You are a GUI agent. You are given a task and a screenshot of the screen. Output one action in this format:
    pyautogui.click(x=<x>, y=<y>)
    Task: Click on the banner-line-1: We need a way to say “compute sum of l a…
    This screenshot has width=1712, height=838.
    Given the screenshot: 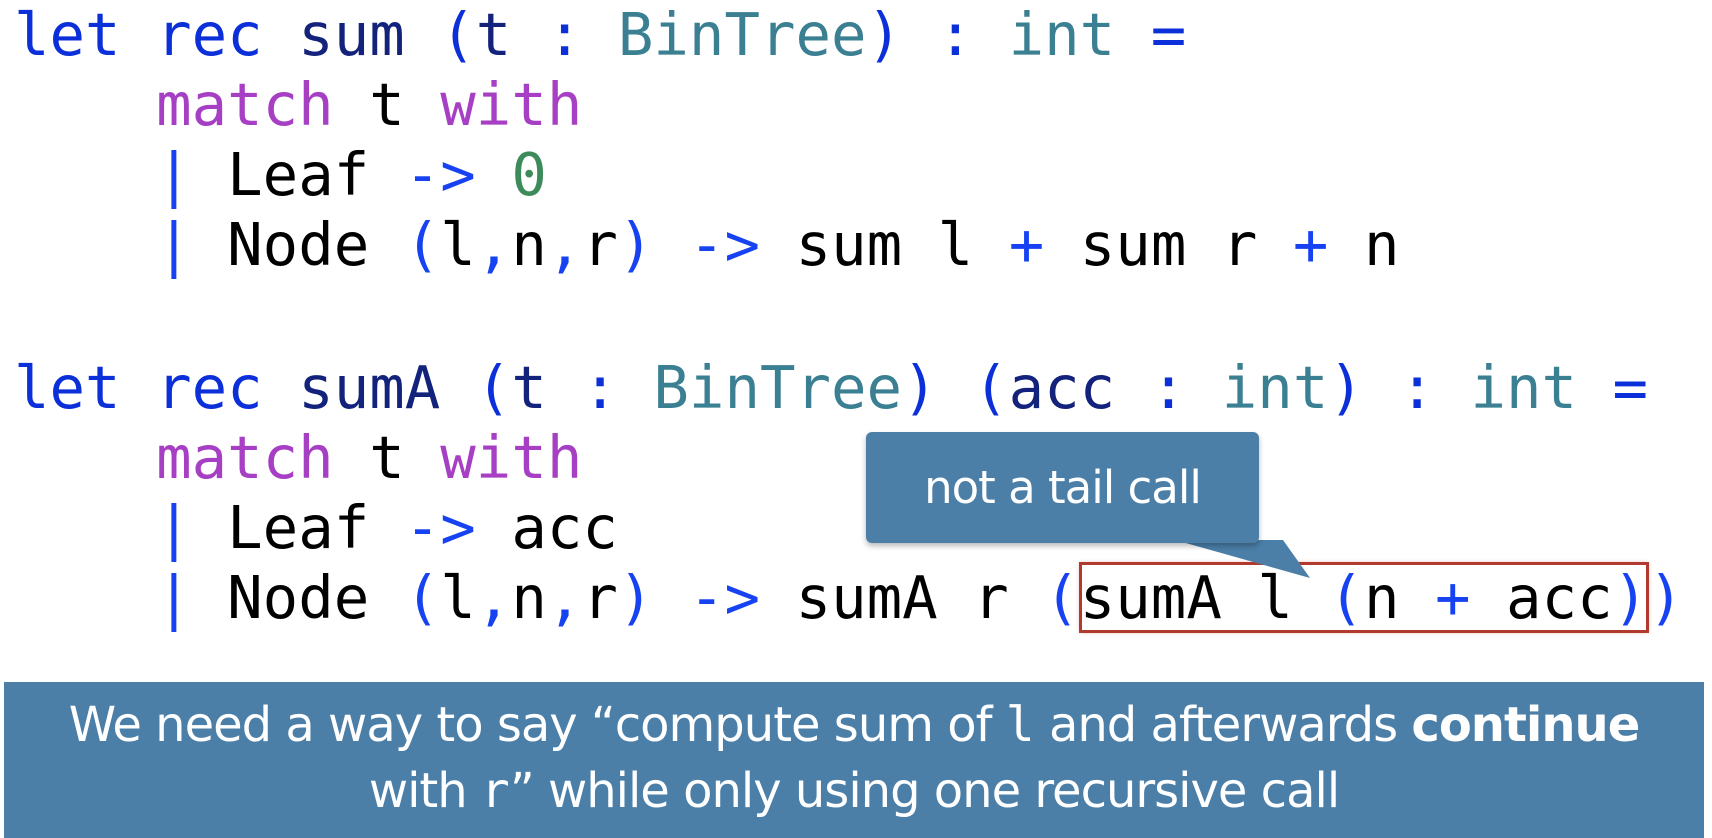 What is the action you would take?
    pyautogui.click(x=854, y=725)
    